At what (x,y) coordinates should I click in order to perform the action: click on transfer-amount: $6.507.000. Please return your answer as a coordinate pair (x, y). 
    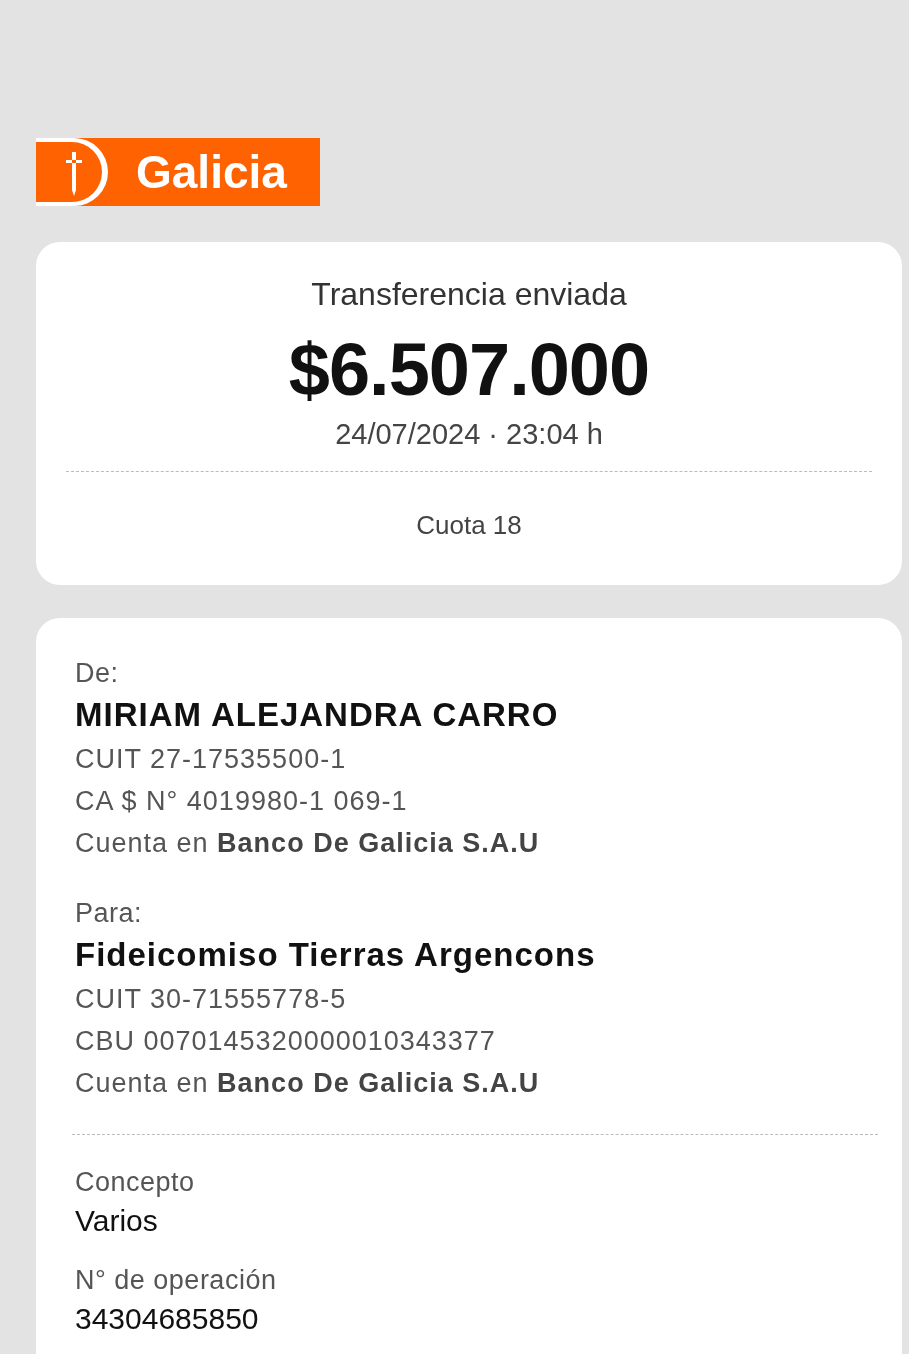
    Looking at the image, I should click on (469, 369).